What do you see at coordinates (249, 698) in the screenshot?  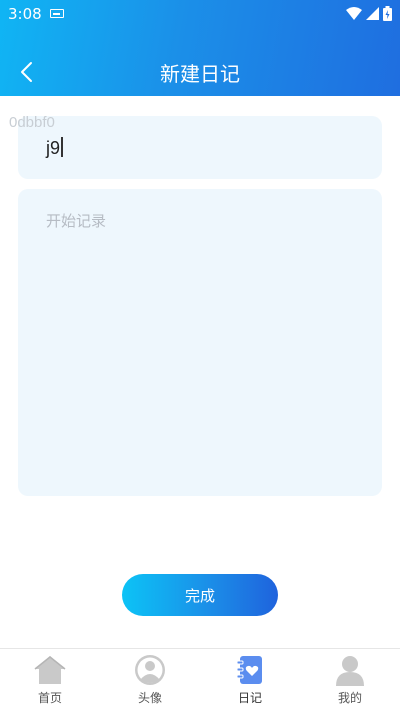 I see `tab-diary-label: 日记` at bounding box center [249, 698].